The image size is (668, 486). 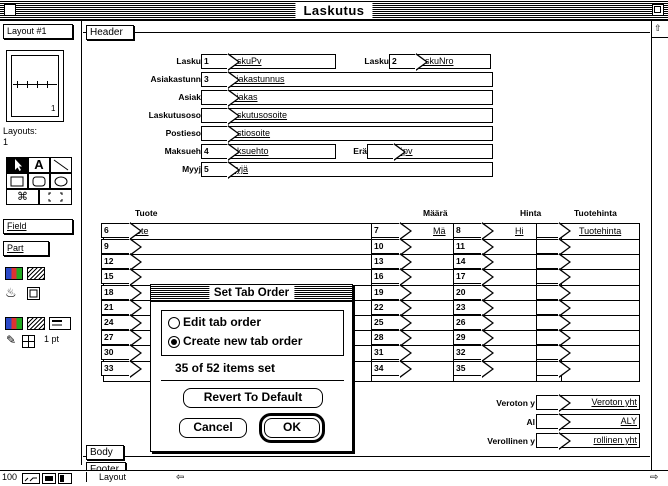 I want to click on tab-marker-7: 7, so click(x=391, y=231).